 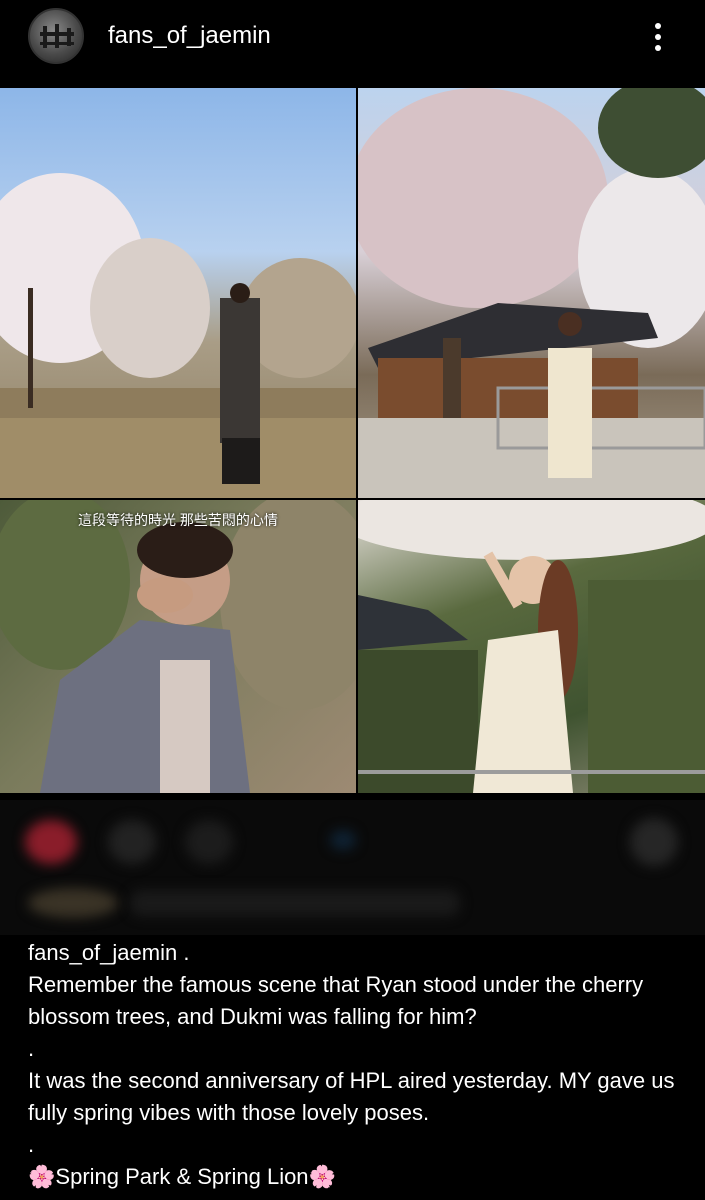 What do you see at coordinates (658, 38) in the screenshot?
I see `more-options-icon` at bounding box center [658, 38].